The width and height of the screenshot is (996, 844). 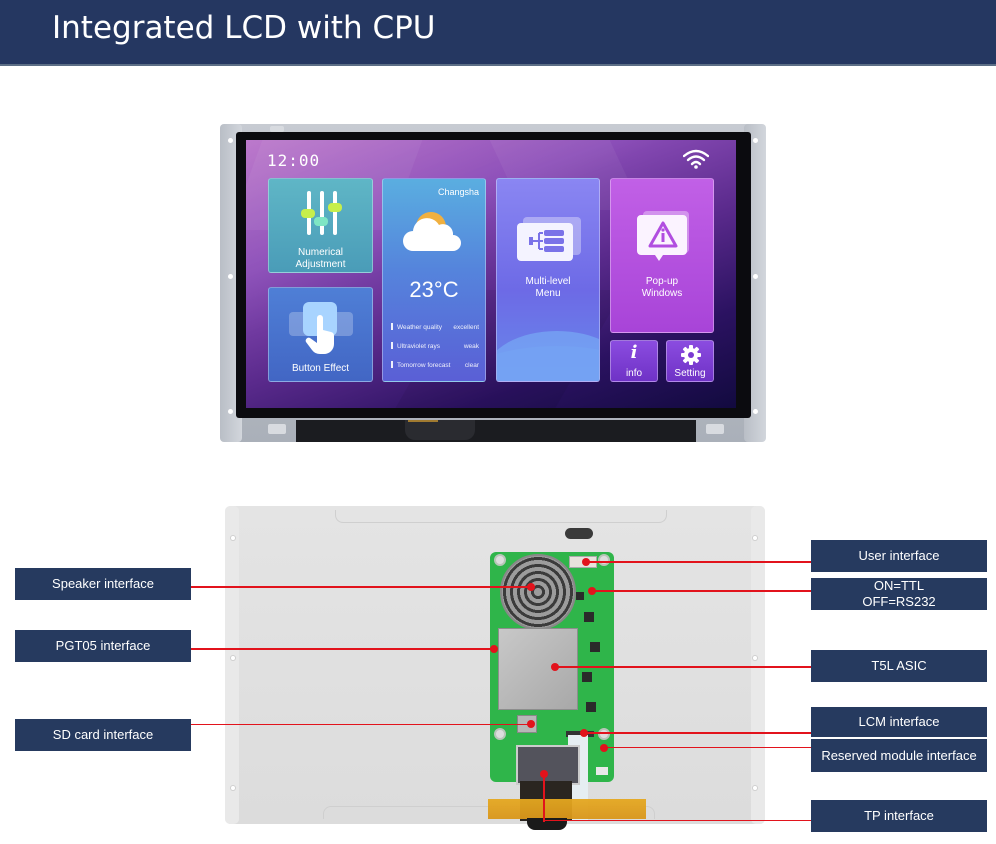 What do you see at coordinates (548, 765) in the screenshot?
I see `tp-connector` at bounding box center [548, 765].